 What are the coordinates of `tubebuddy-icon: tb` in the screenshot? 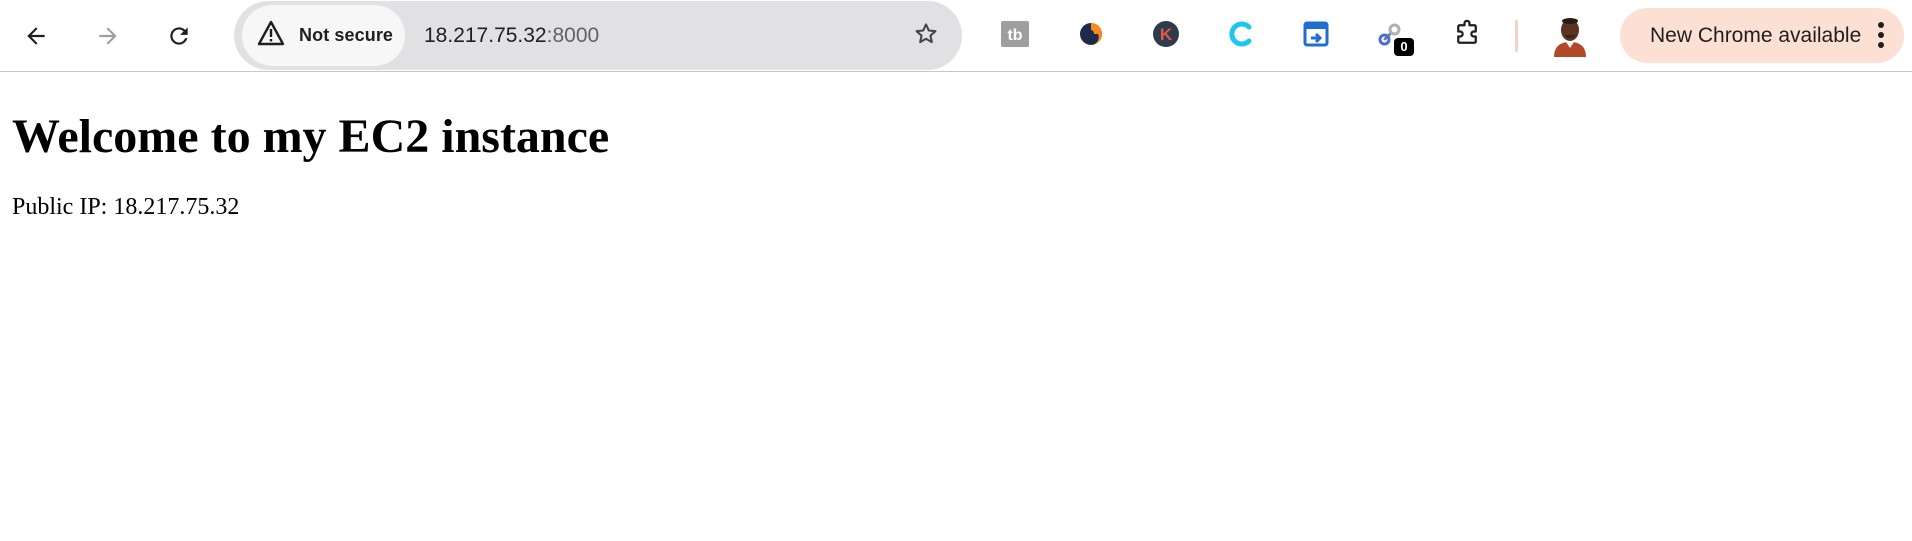 It's located at (1015, 36).